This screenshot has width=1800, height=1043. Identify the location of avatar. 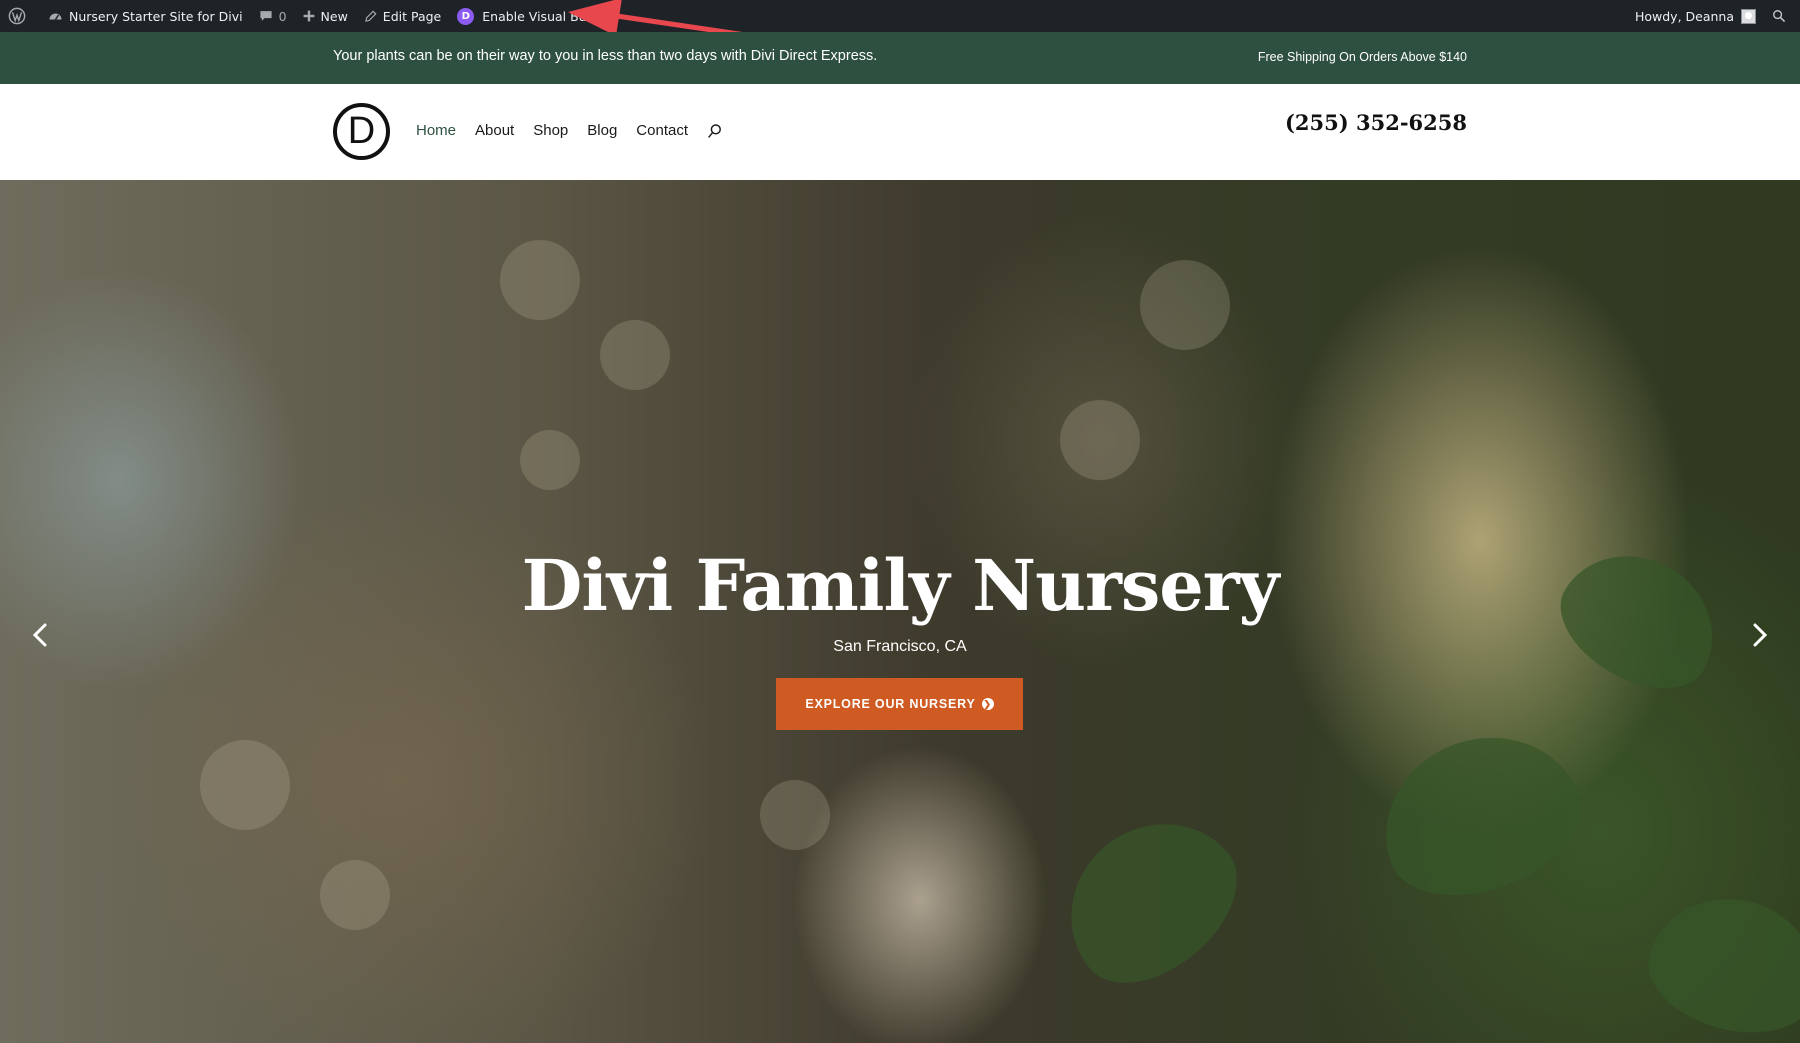
(1748, 16).